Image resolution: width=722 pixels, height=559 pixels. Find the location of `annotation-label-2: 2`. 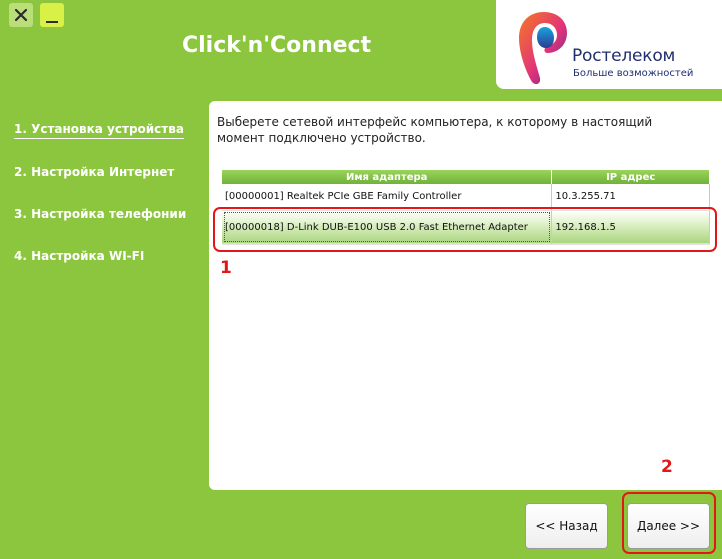

annotation-label-2: 2 is located at coordinates (667, 467).